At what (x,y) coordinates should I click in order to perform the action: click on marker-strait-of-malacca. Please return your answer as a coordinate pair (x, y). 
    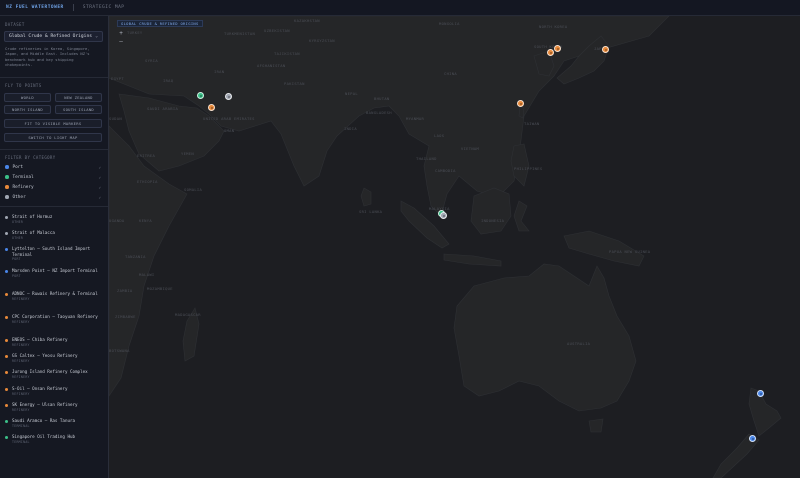
    Looking at the image, I should click on (443, 215).